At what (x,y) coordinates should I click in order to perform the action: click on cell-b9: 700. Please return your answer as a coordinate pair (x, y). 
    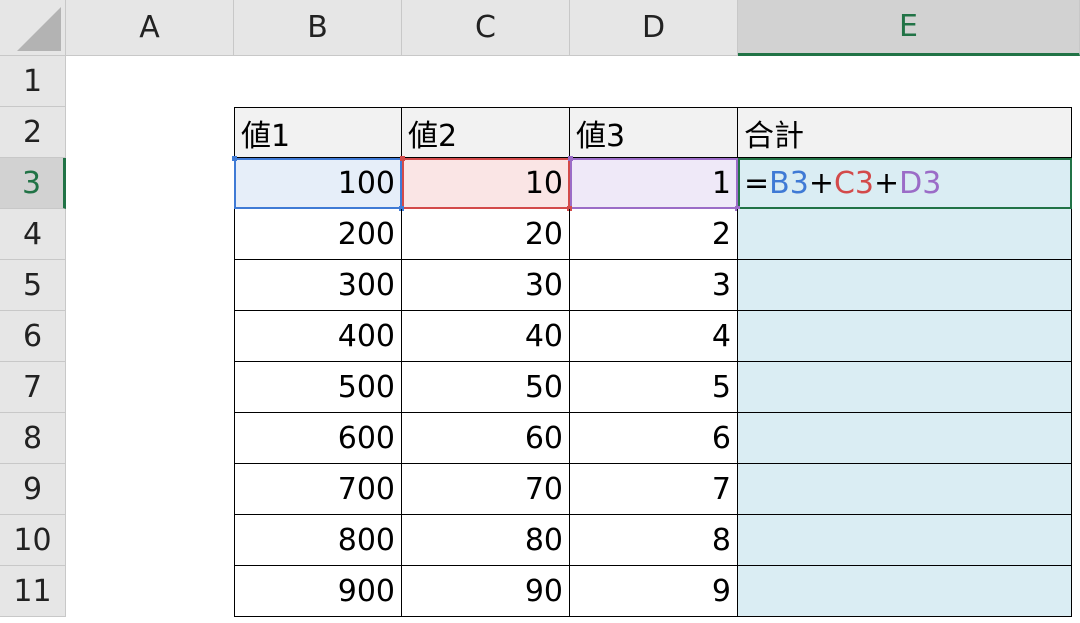
    Looking at the image, I should click on (318, 489).